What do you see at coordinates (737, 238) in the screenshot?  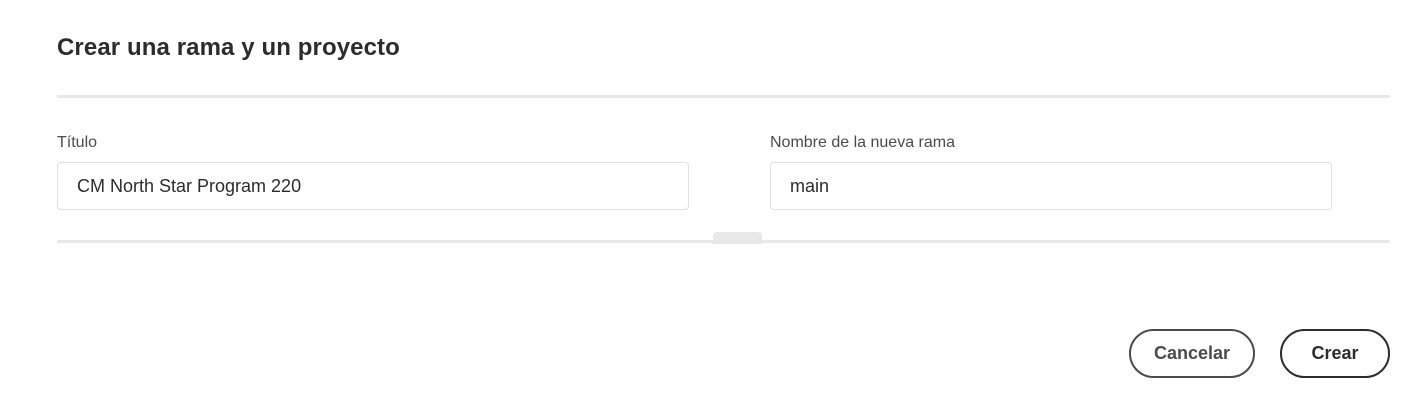 I see `resize-handle` at bounding box center [737, 238].